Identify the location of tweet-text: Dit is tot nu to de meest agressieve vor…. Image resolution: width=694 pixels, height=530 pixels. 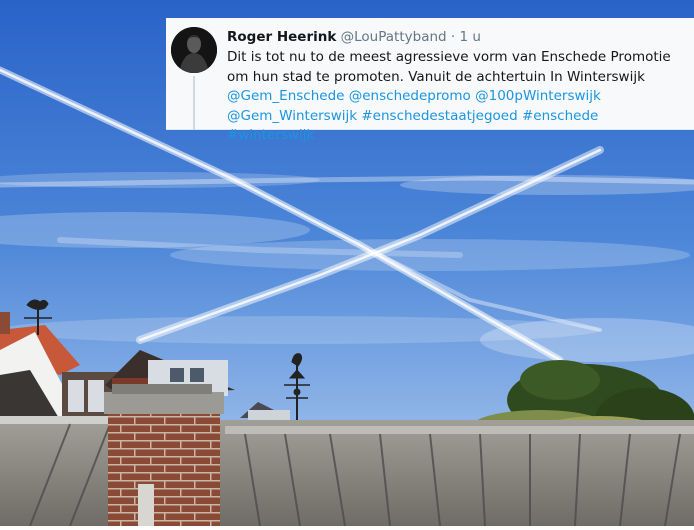
(458, 97).